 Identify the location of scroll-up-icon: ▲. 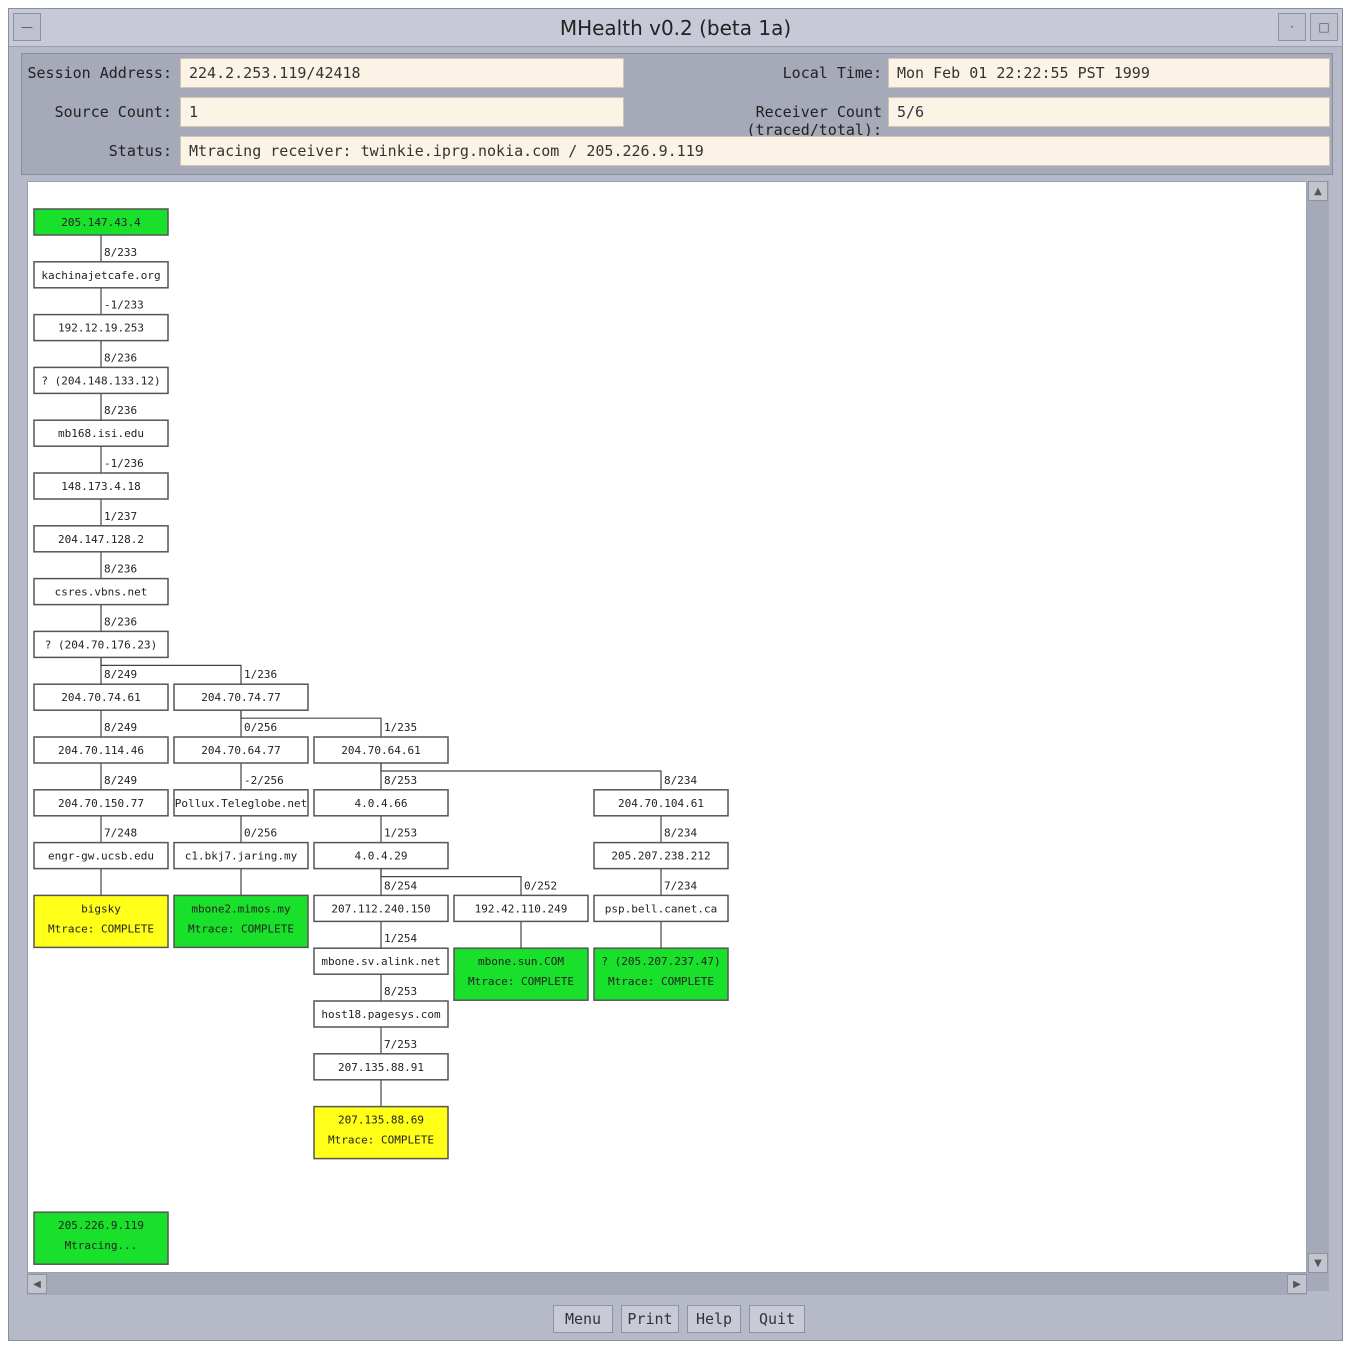
(1318, 191).